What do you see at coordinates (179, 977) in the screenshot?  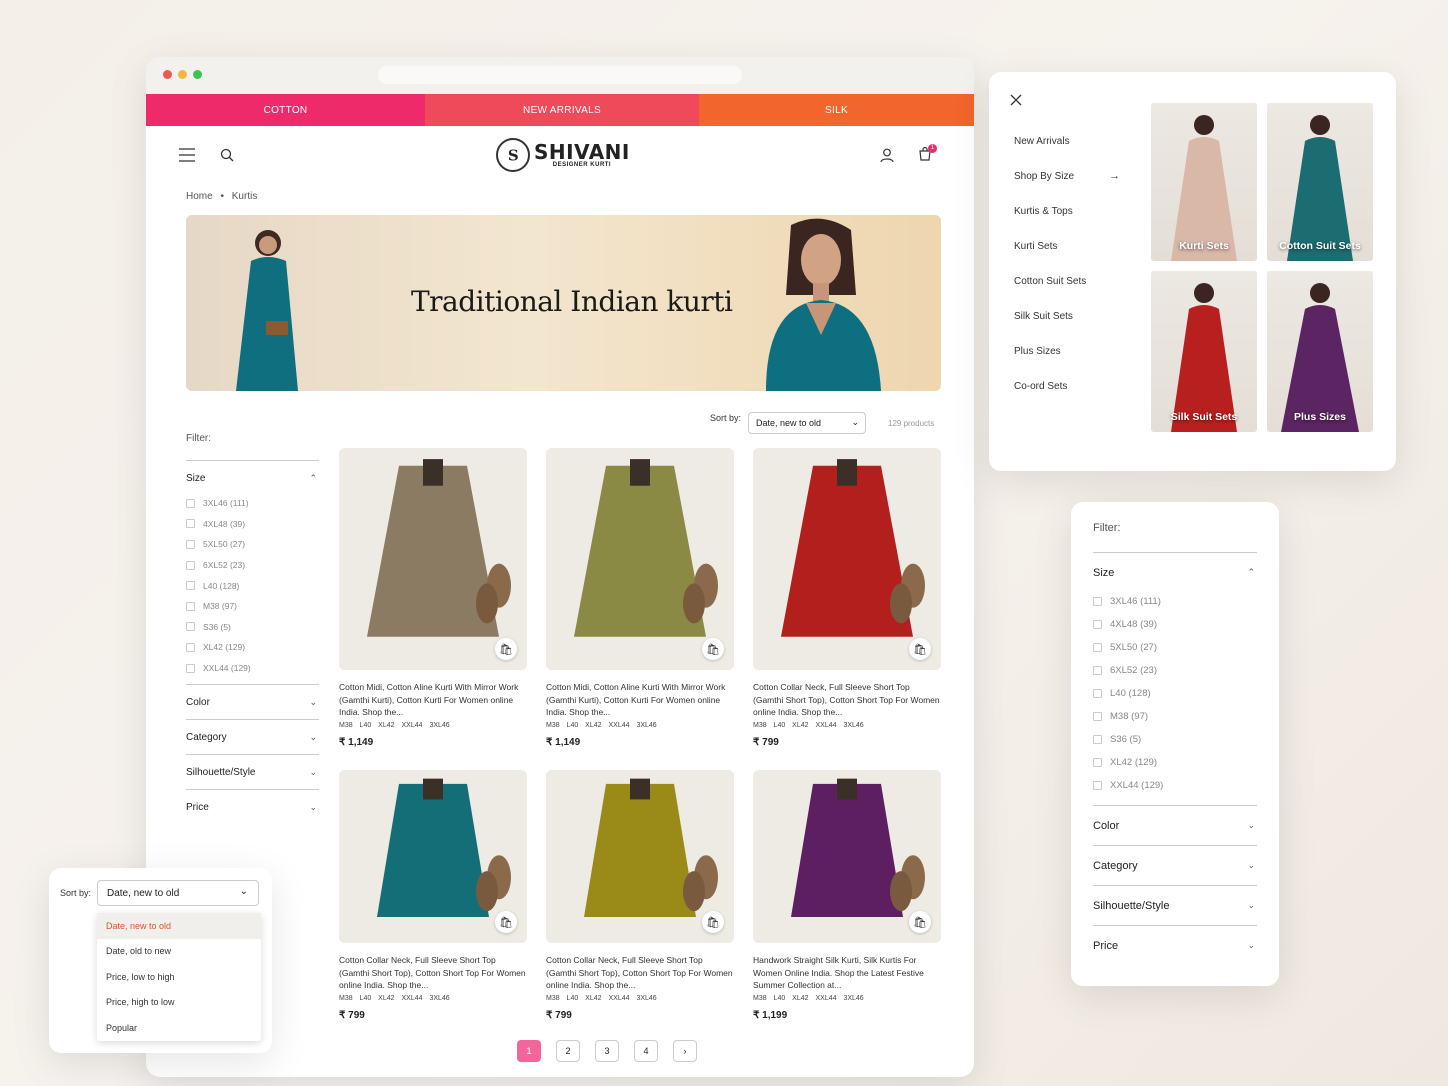 I see `sort-option: Price, low to high` at bounding box center [179, 977].